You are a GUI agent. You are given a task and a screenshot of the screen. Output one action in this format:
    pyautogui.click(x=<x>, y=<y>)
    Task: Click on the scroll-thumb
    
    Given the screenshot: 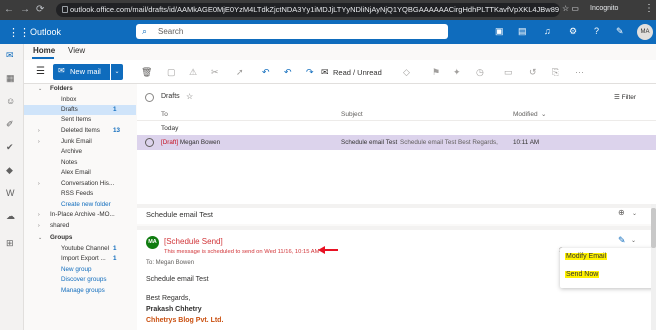 What is the action you would take?
    pyautogui.click(x=653, y=228)
    